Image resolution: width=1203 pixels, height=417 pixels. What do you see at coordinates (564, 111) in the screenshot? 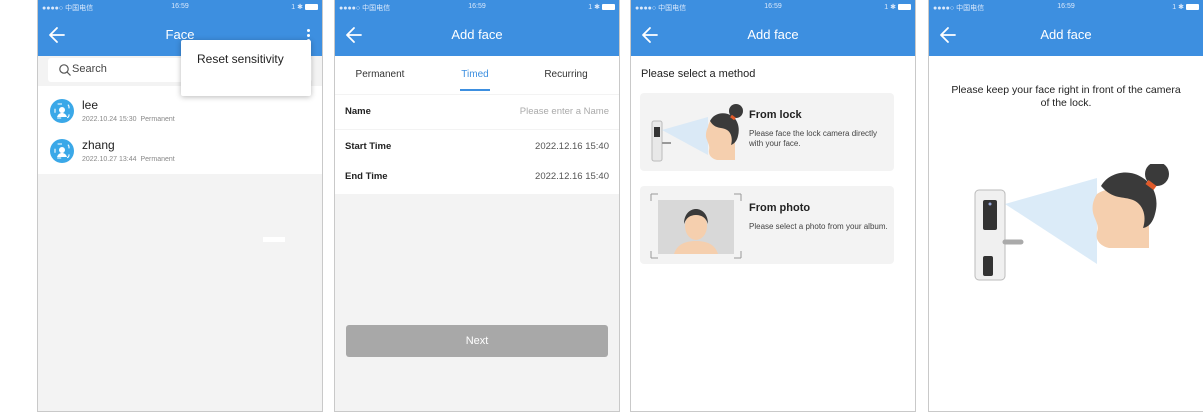
I see `name-input: Please enter a Name` at bounding box center [564, 111].